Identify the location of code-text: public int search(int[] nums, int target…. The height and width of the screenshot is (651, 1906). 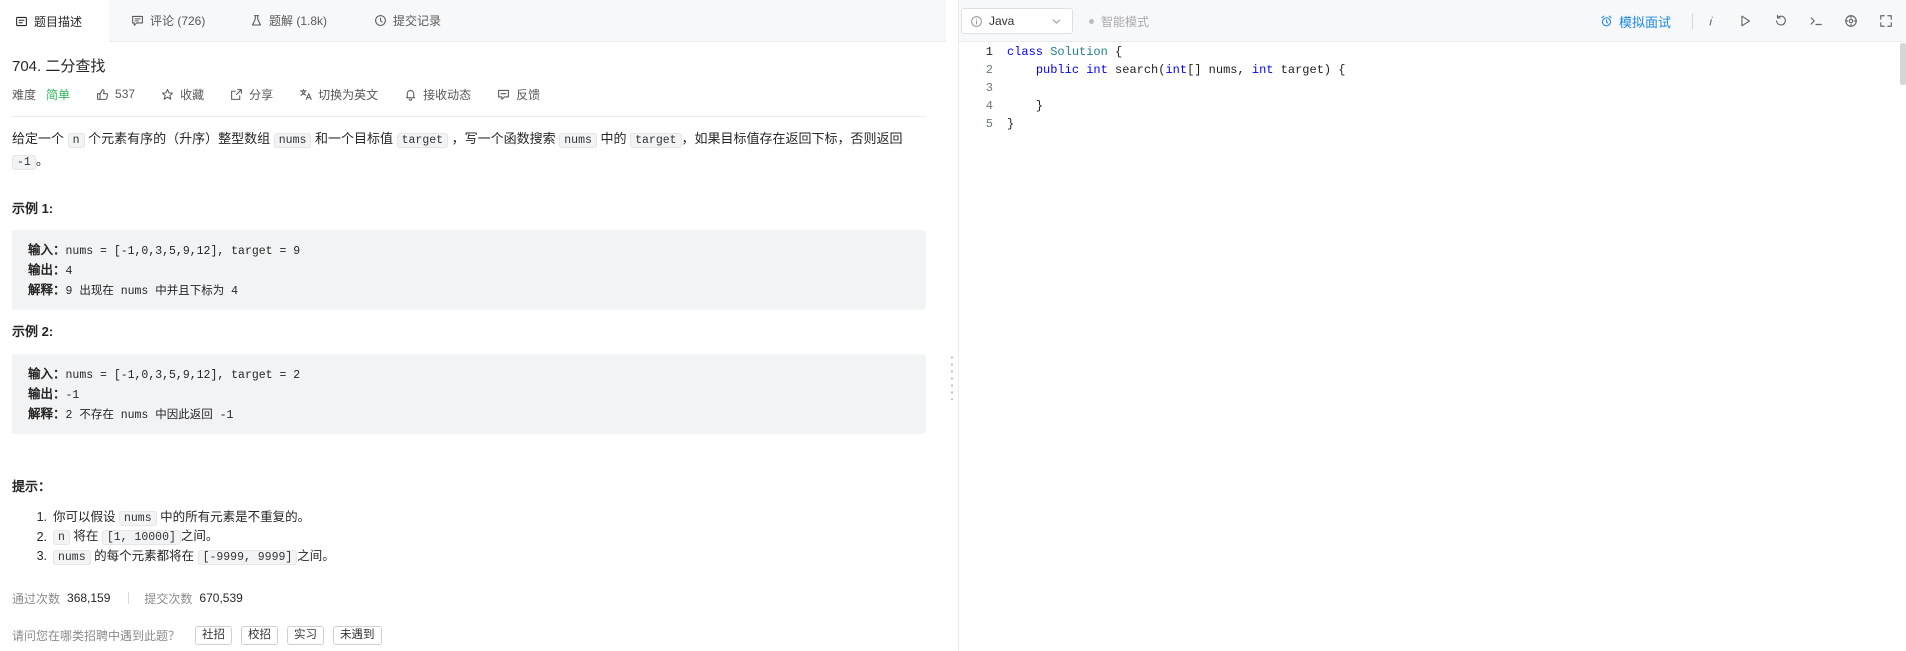
(1176, 70).